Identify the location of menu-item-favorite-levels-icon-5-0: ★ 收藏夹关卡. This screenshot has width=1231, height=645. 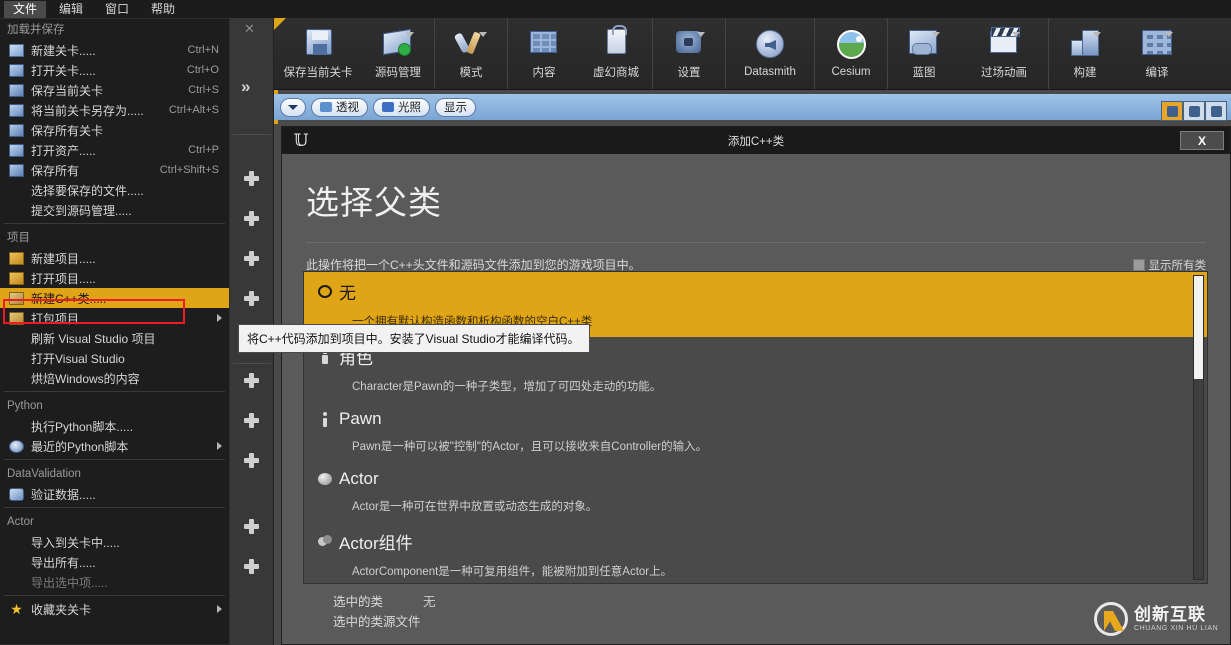
(114, 609).